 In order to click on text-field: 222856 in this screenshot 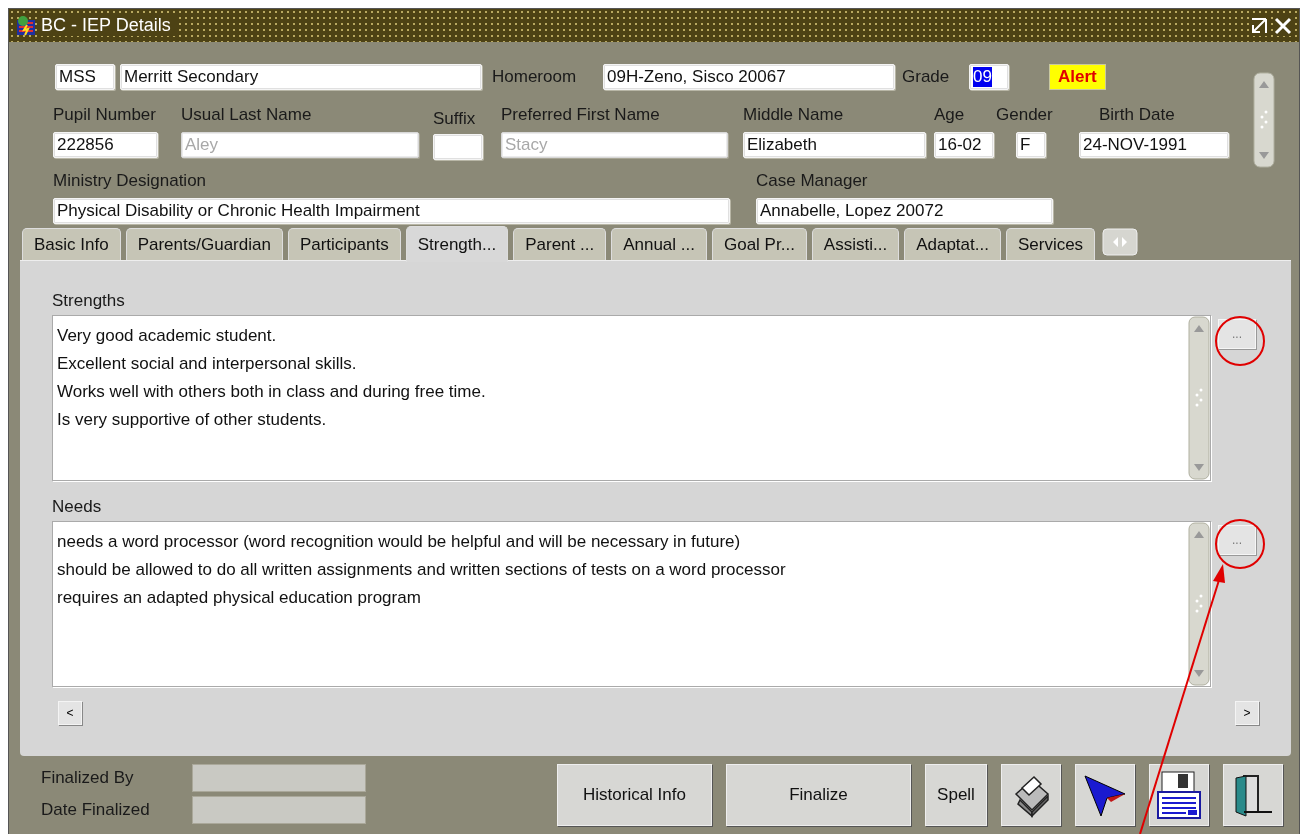, I will do `click(105, 145)`.